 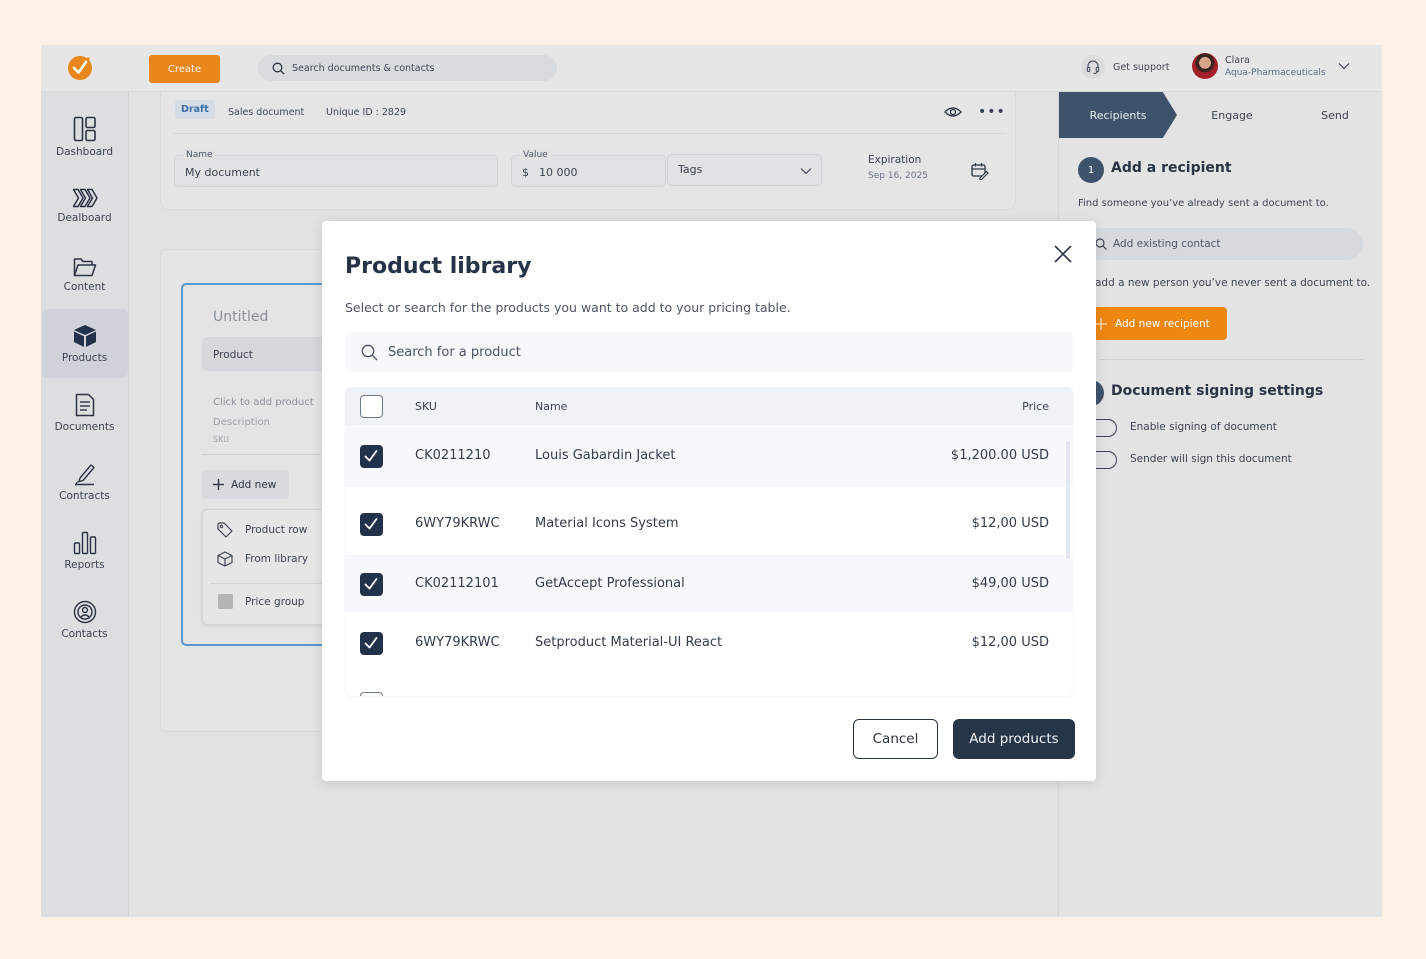 I want to click on tab-recipients: Recipients, so click(x=1118, y=115).